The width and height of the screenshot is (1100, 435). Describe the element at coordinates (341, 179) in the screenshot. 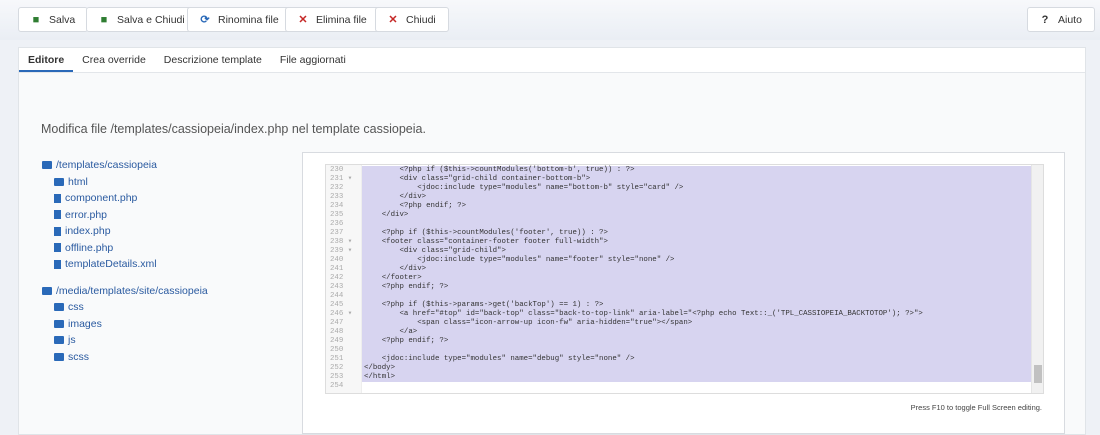

I see `line-number: 231 ▾` at that location.